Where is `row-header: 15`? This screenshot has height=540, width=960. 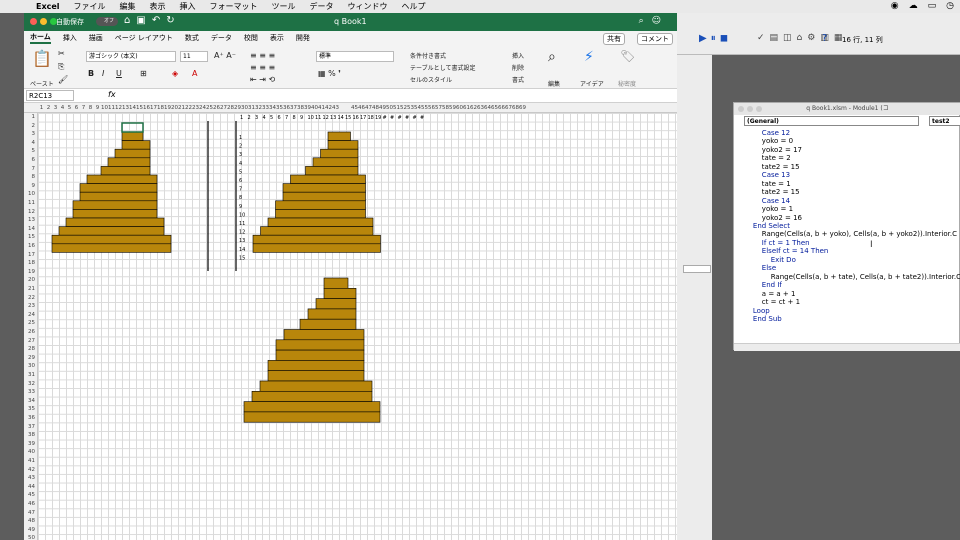
row-header: 15 is located at coordinates (31, 237).